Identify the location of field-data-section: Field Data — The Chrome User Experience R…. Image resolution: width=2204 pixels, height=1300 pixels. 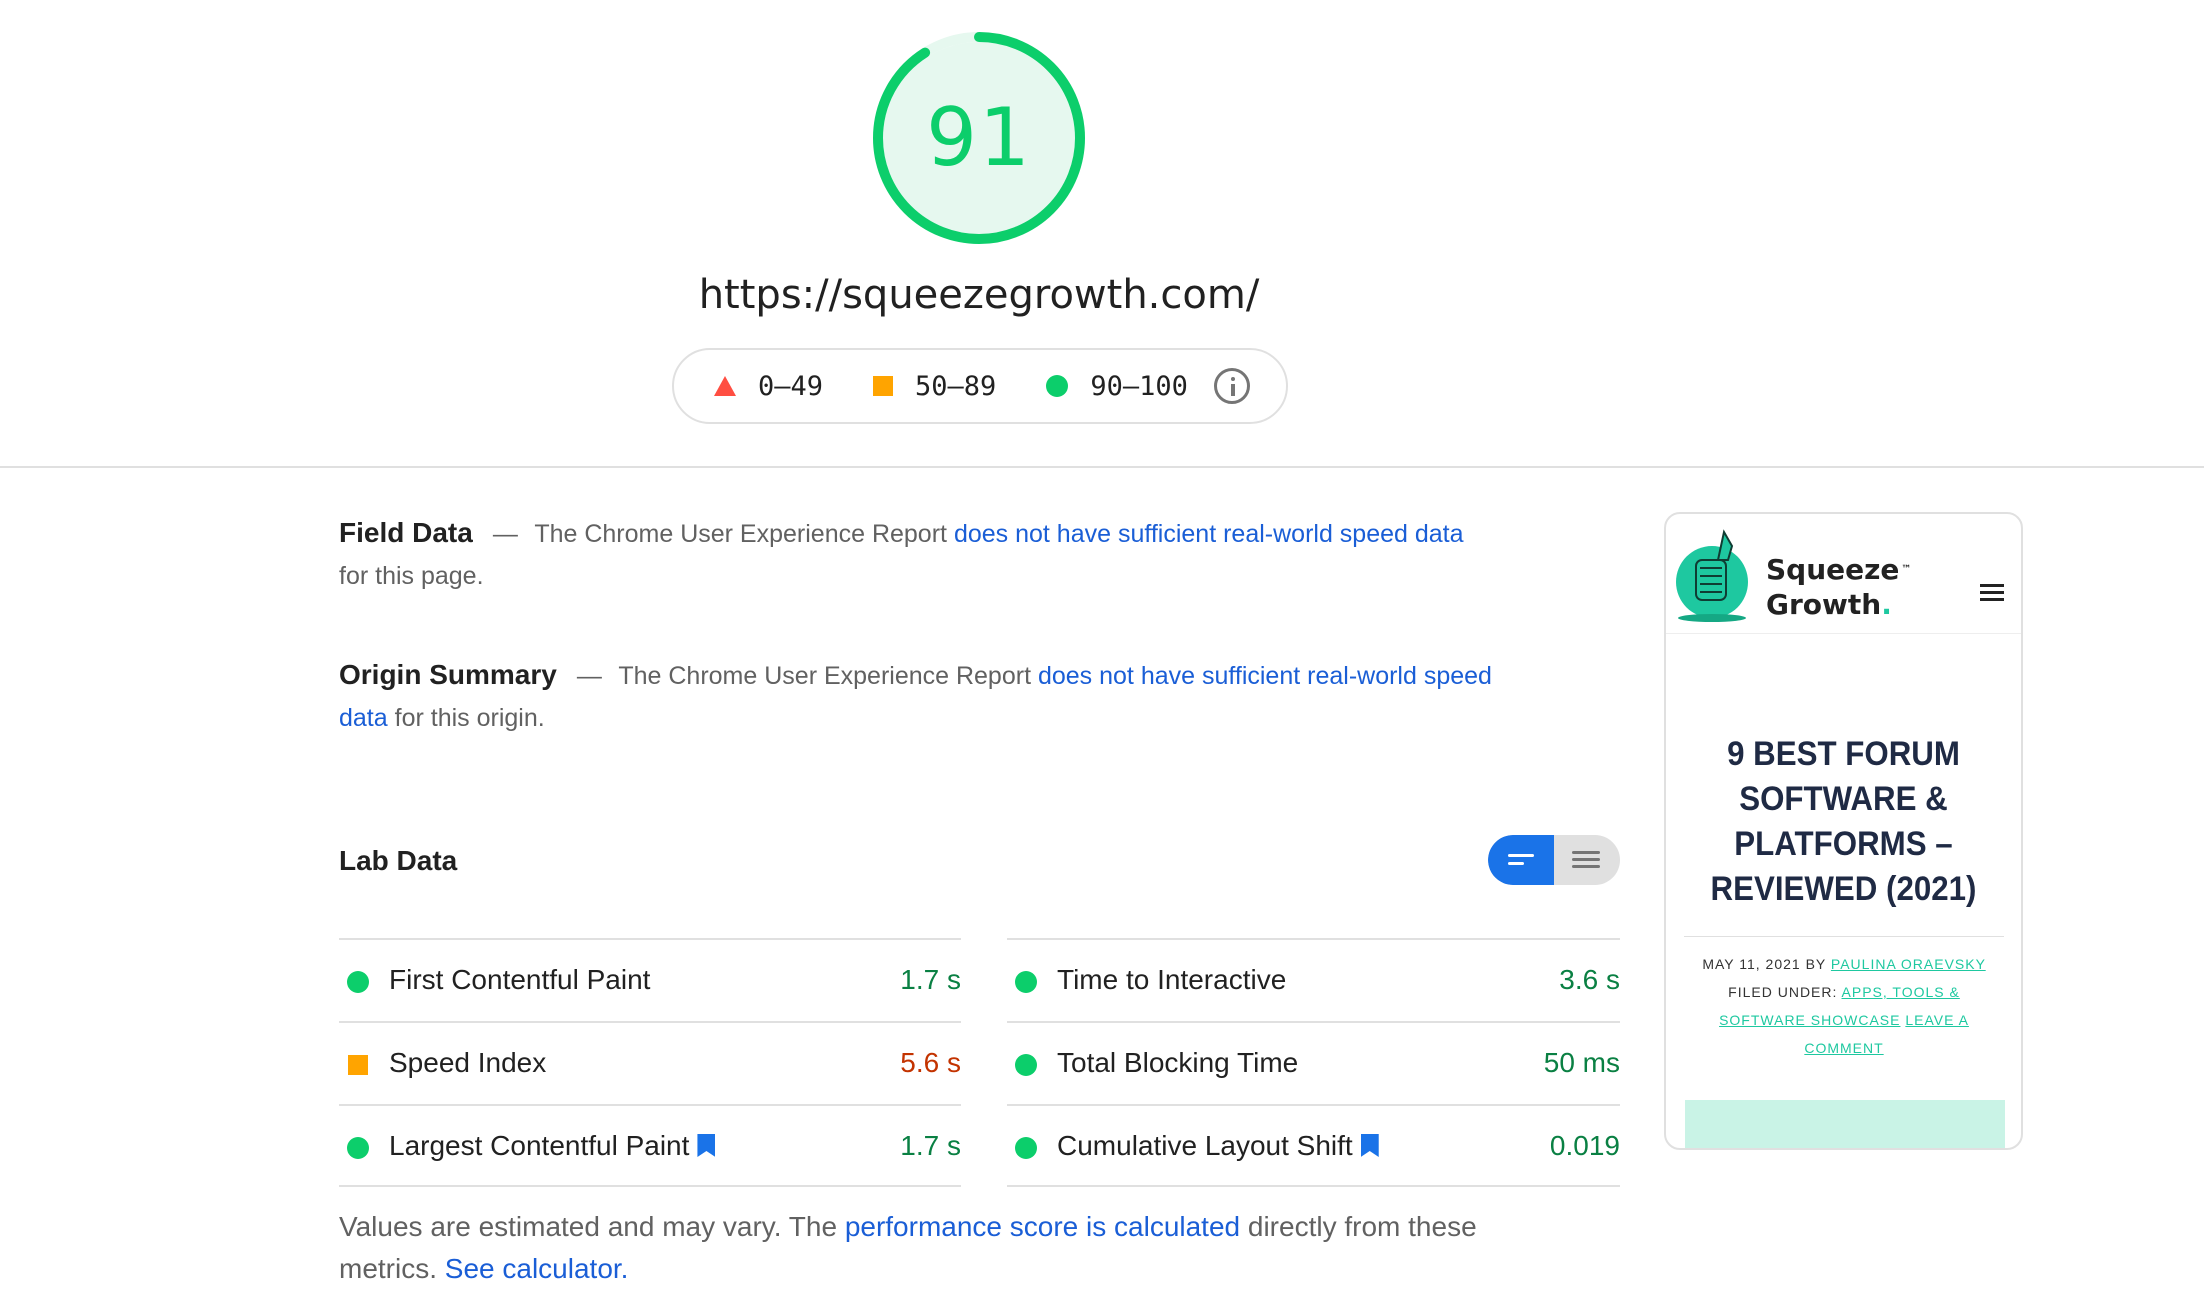
(919, 554).